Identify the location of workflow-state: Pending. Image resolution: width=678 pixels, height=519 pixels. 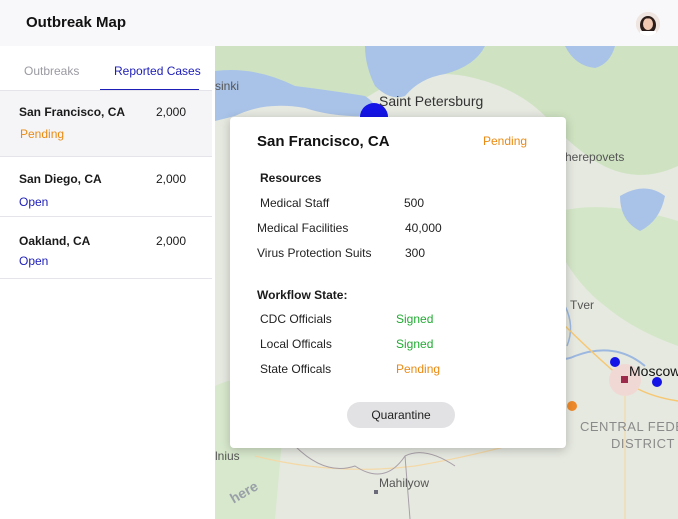
(418, 369).